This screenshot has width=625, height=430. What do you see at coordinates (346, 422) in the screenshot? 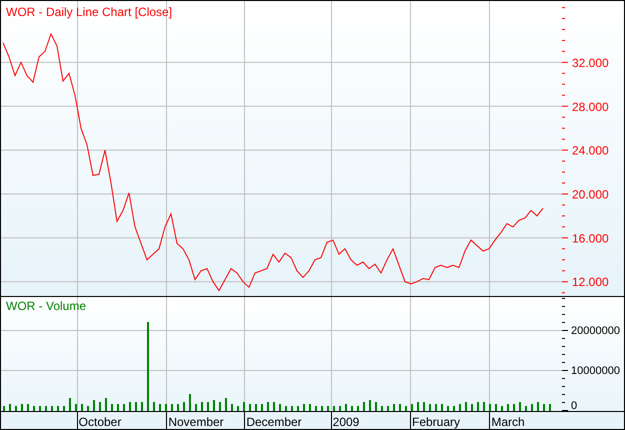
I see `month-label: 2009` at bounding box center [346, 422].